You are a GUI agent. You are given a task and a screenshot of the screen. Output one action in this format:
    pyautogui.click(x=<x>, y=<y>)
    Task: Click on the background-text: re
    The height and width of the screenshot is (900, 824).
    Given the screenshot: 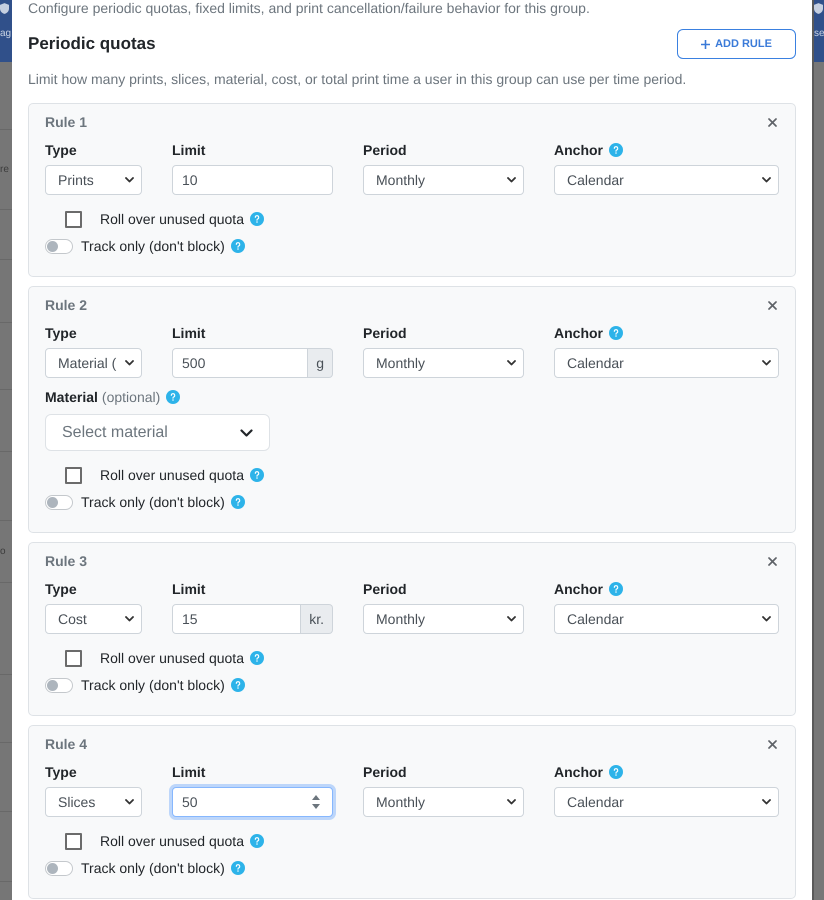 What is the action you would take?
    pyautogui.click(x=4, y=170)
    